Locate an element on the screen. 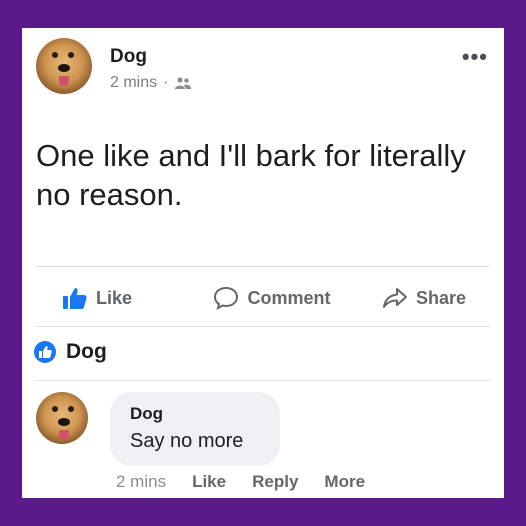 This screenshot has height=526, width=526. commenting-as-row: Dog is located at coordinates (70, 352).